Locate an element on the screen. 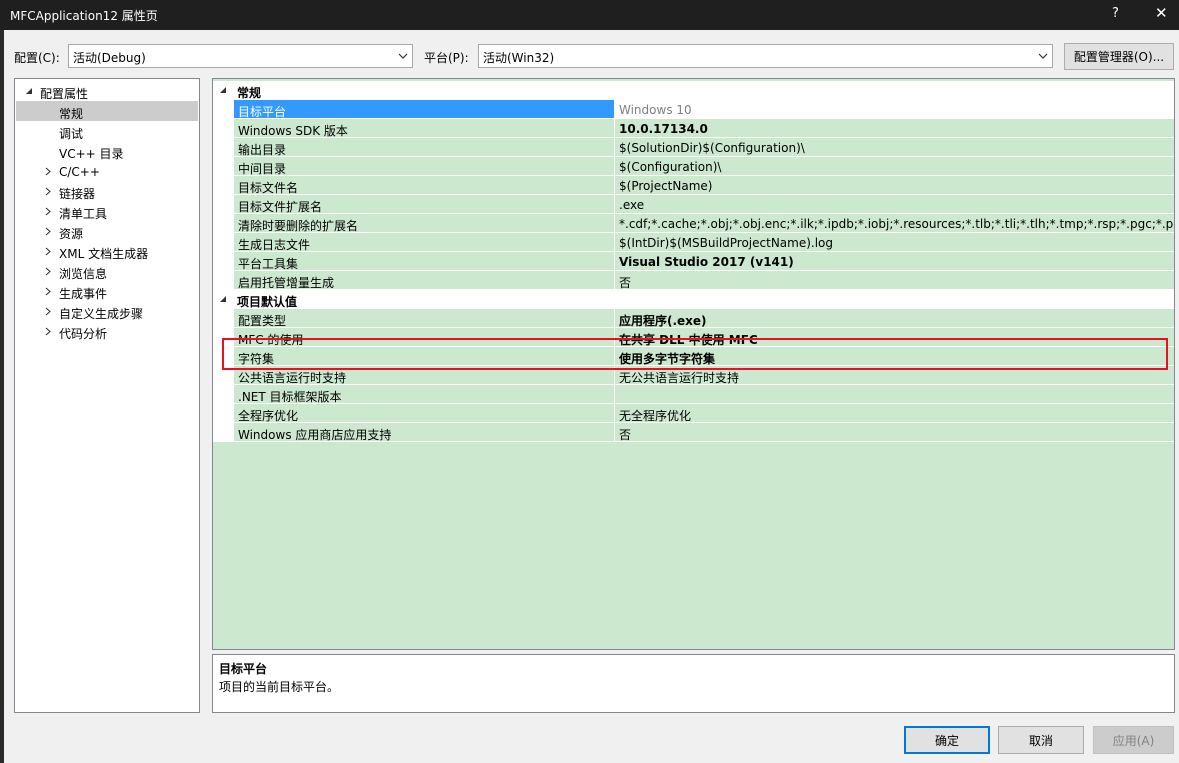  property-row: 平台工具集 Visual Studio 2017 (v141) is located at coordinates (693, 261).